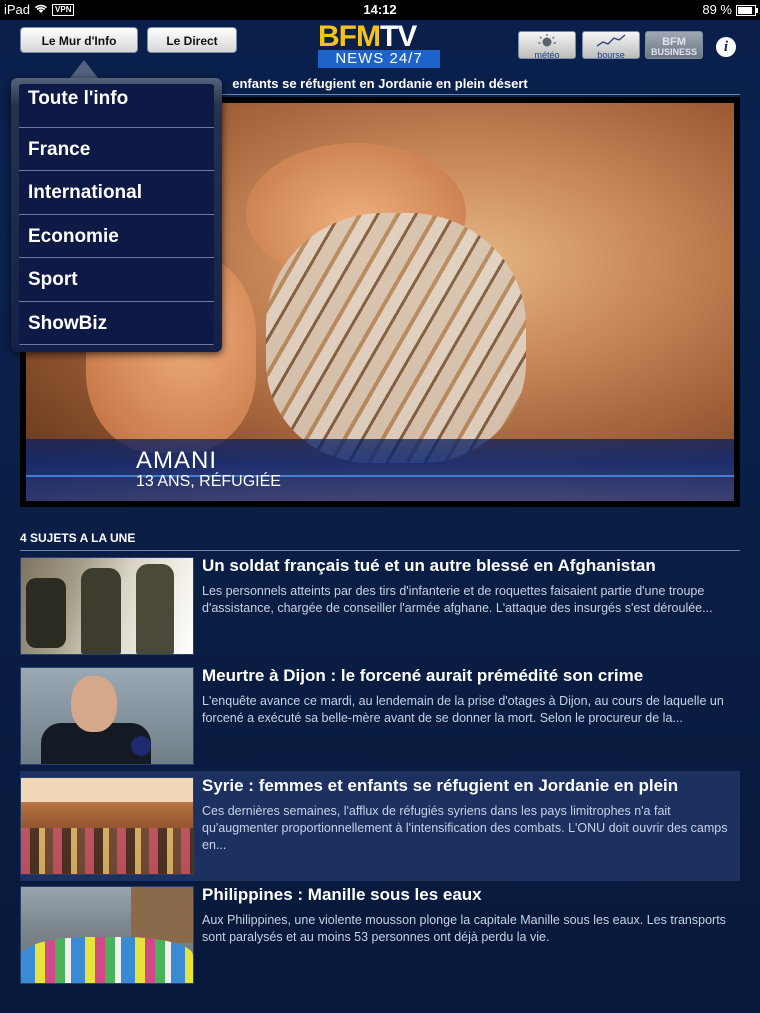 The height and width of the screenshot is (1013, 760). I want to click on lower-third-subtitle: 13 ANS, RÉFUGIÉE, so click(208, 481).